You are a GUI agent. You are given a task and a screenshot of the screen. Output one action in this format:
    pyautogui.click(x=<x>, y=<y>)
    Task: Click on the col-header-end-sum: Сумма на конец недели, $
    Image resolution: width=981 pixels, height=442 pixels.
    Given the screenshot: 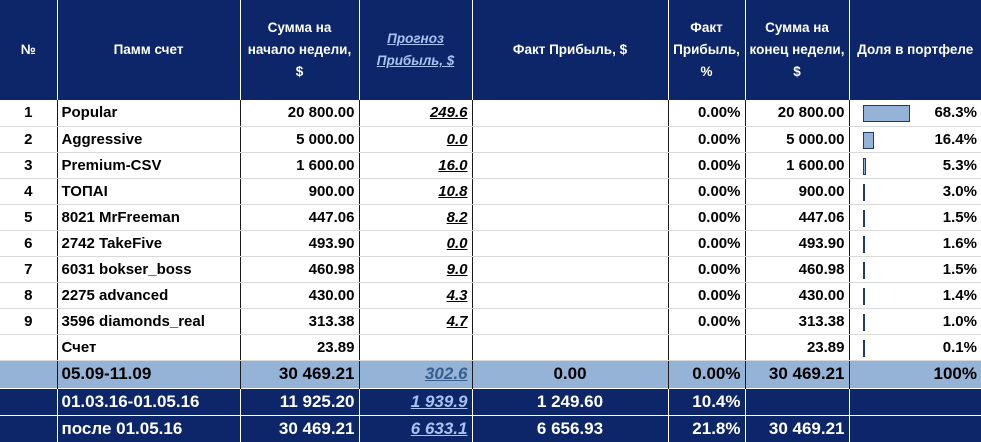 What is the action you would take?
    pyautogui.click(x=797, y=50)
    